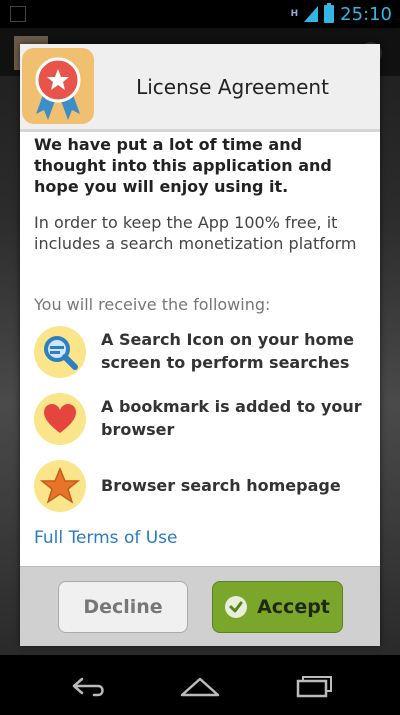  I want to click on network-type-label: H, so click(294, 13).